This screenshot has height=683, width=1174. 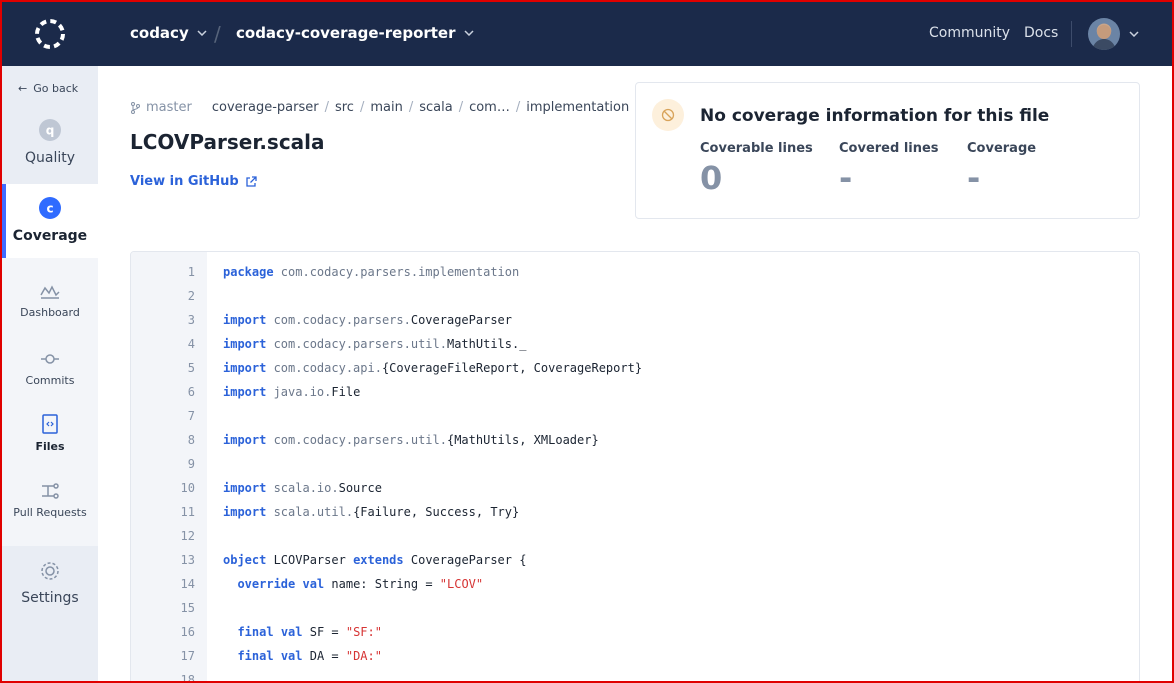 I want to click on line-number: 18, so click(x=187, y=678).